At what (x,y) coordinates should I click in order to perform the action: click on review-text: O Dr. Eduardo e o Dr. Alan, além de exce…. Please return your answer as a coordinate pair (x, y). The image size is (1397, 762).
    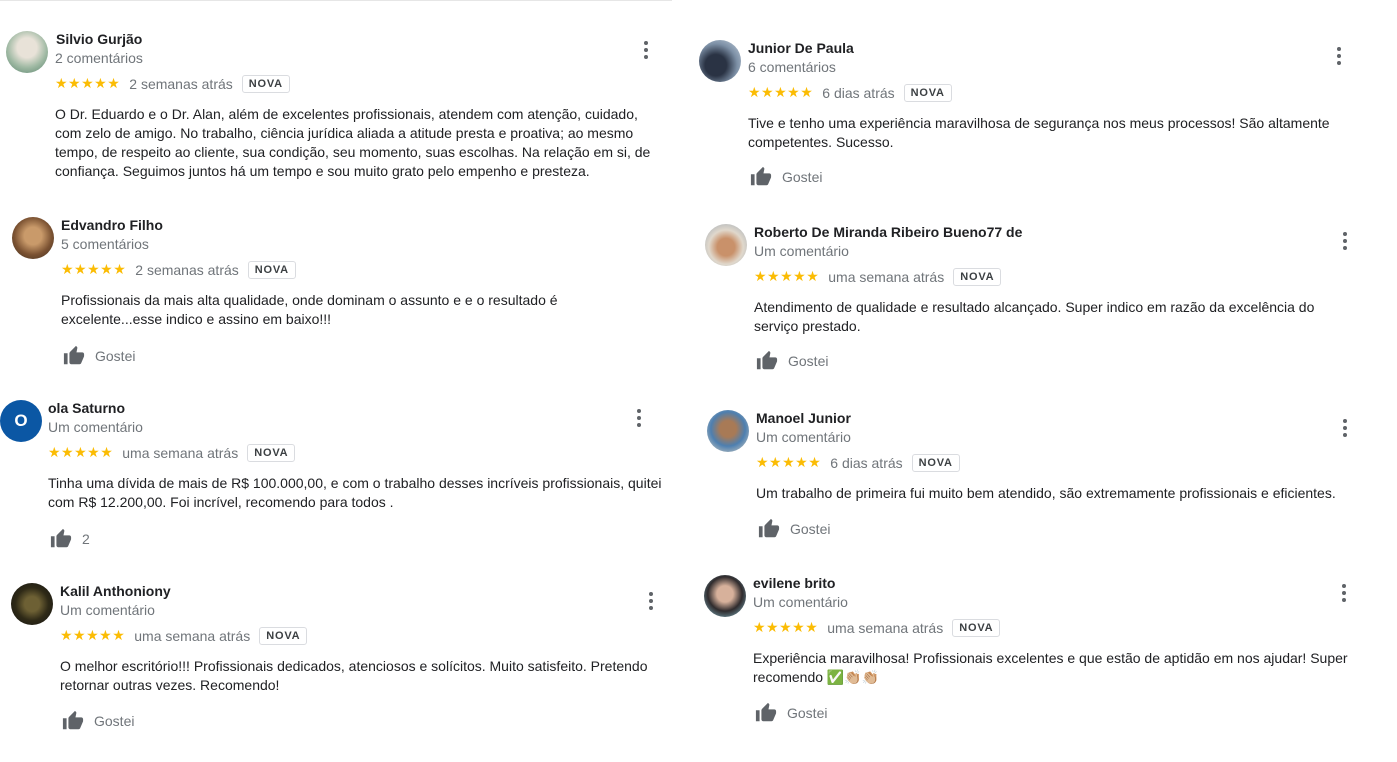
    Looking at the image, I should click on (353, 142).